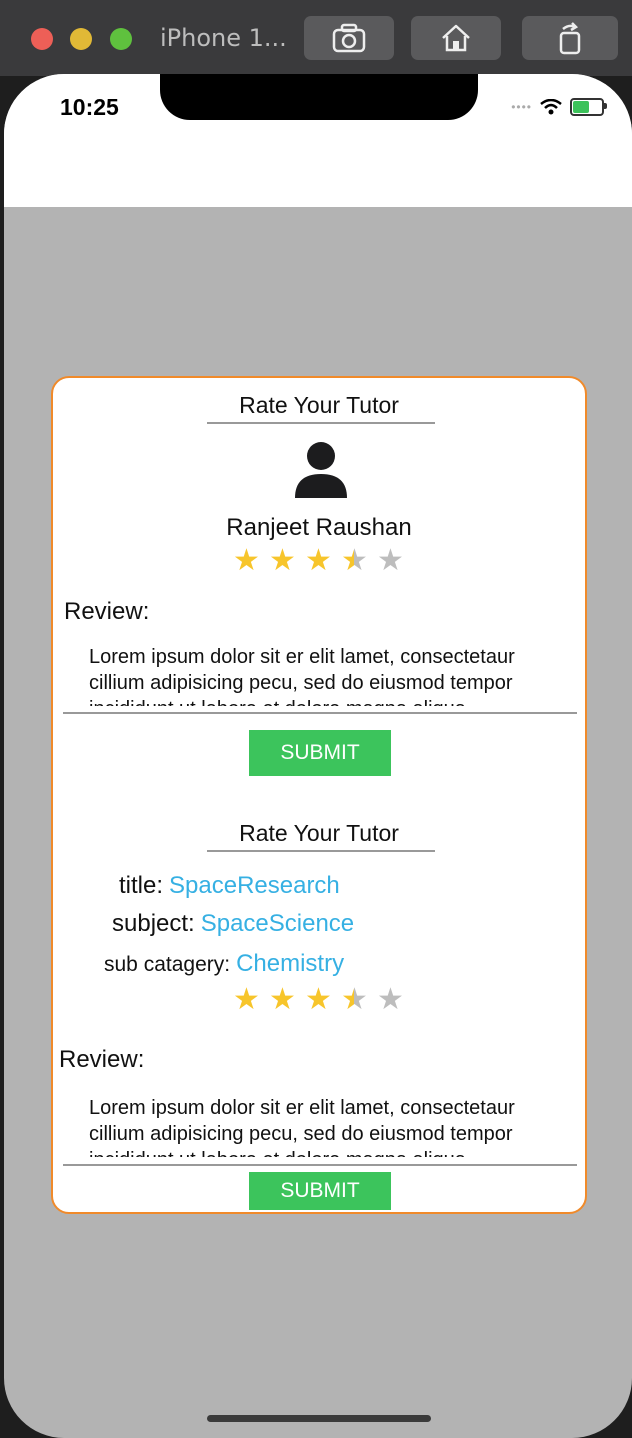 This screenshot has height=1438, width=632. I want to click on home-icon, so click(456, 38).